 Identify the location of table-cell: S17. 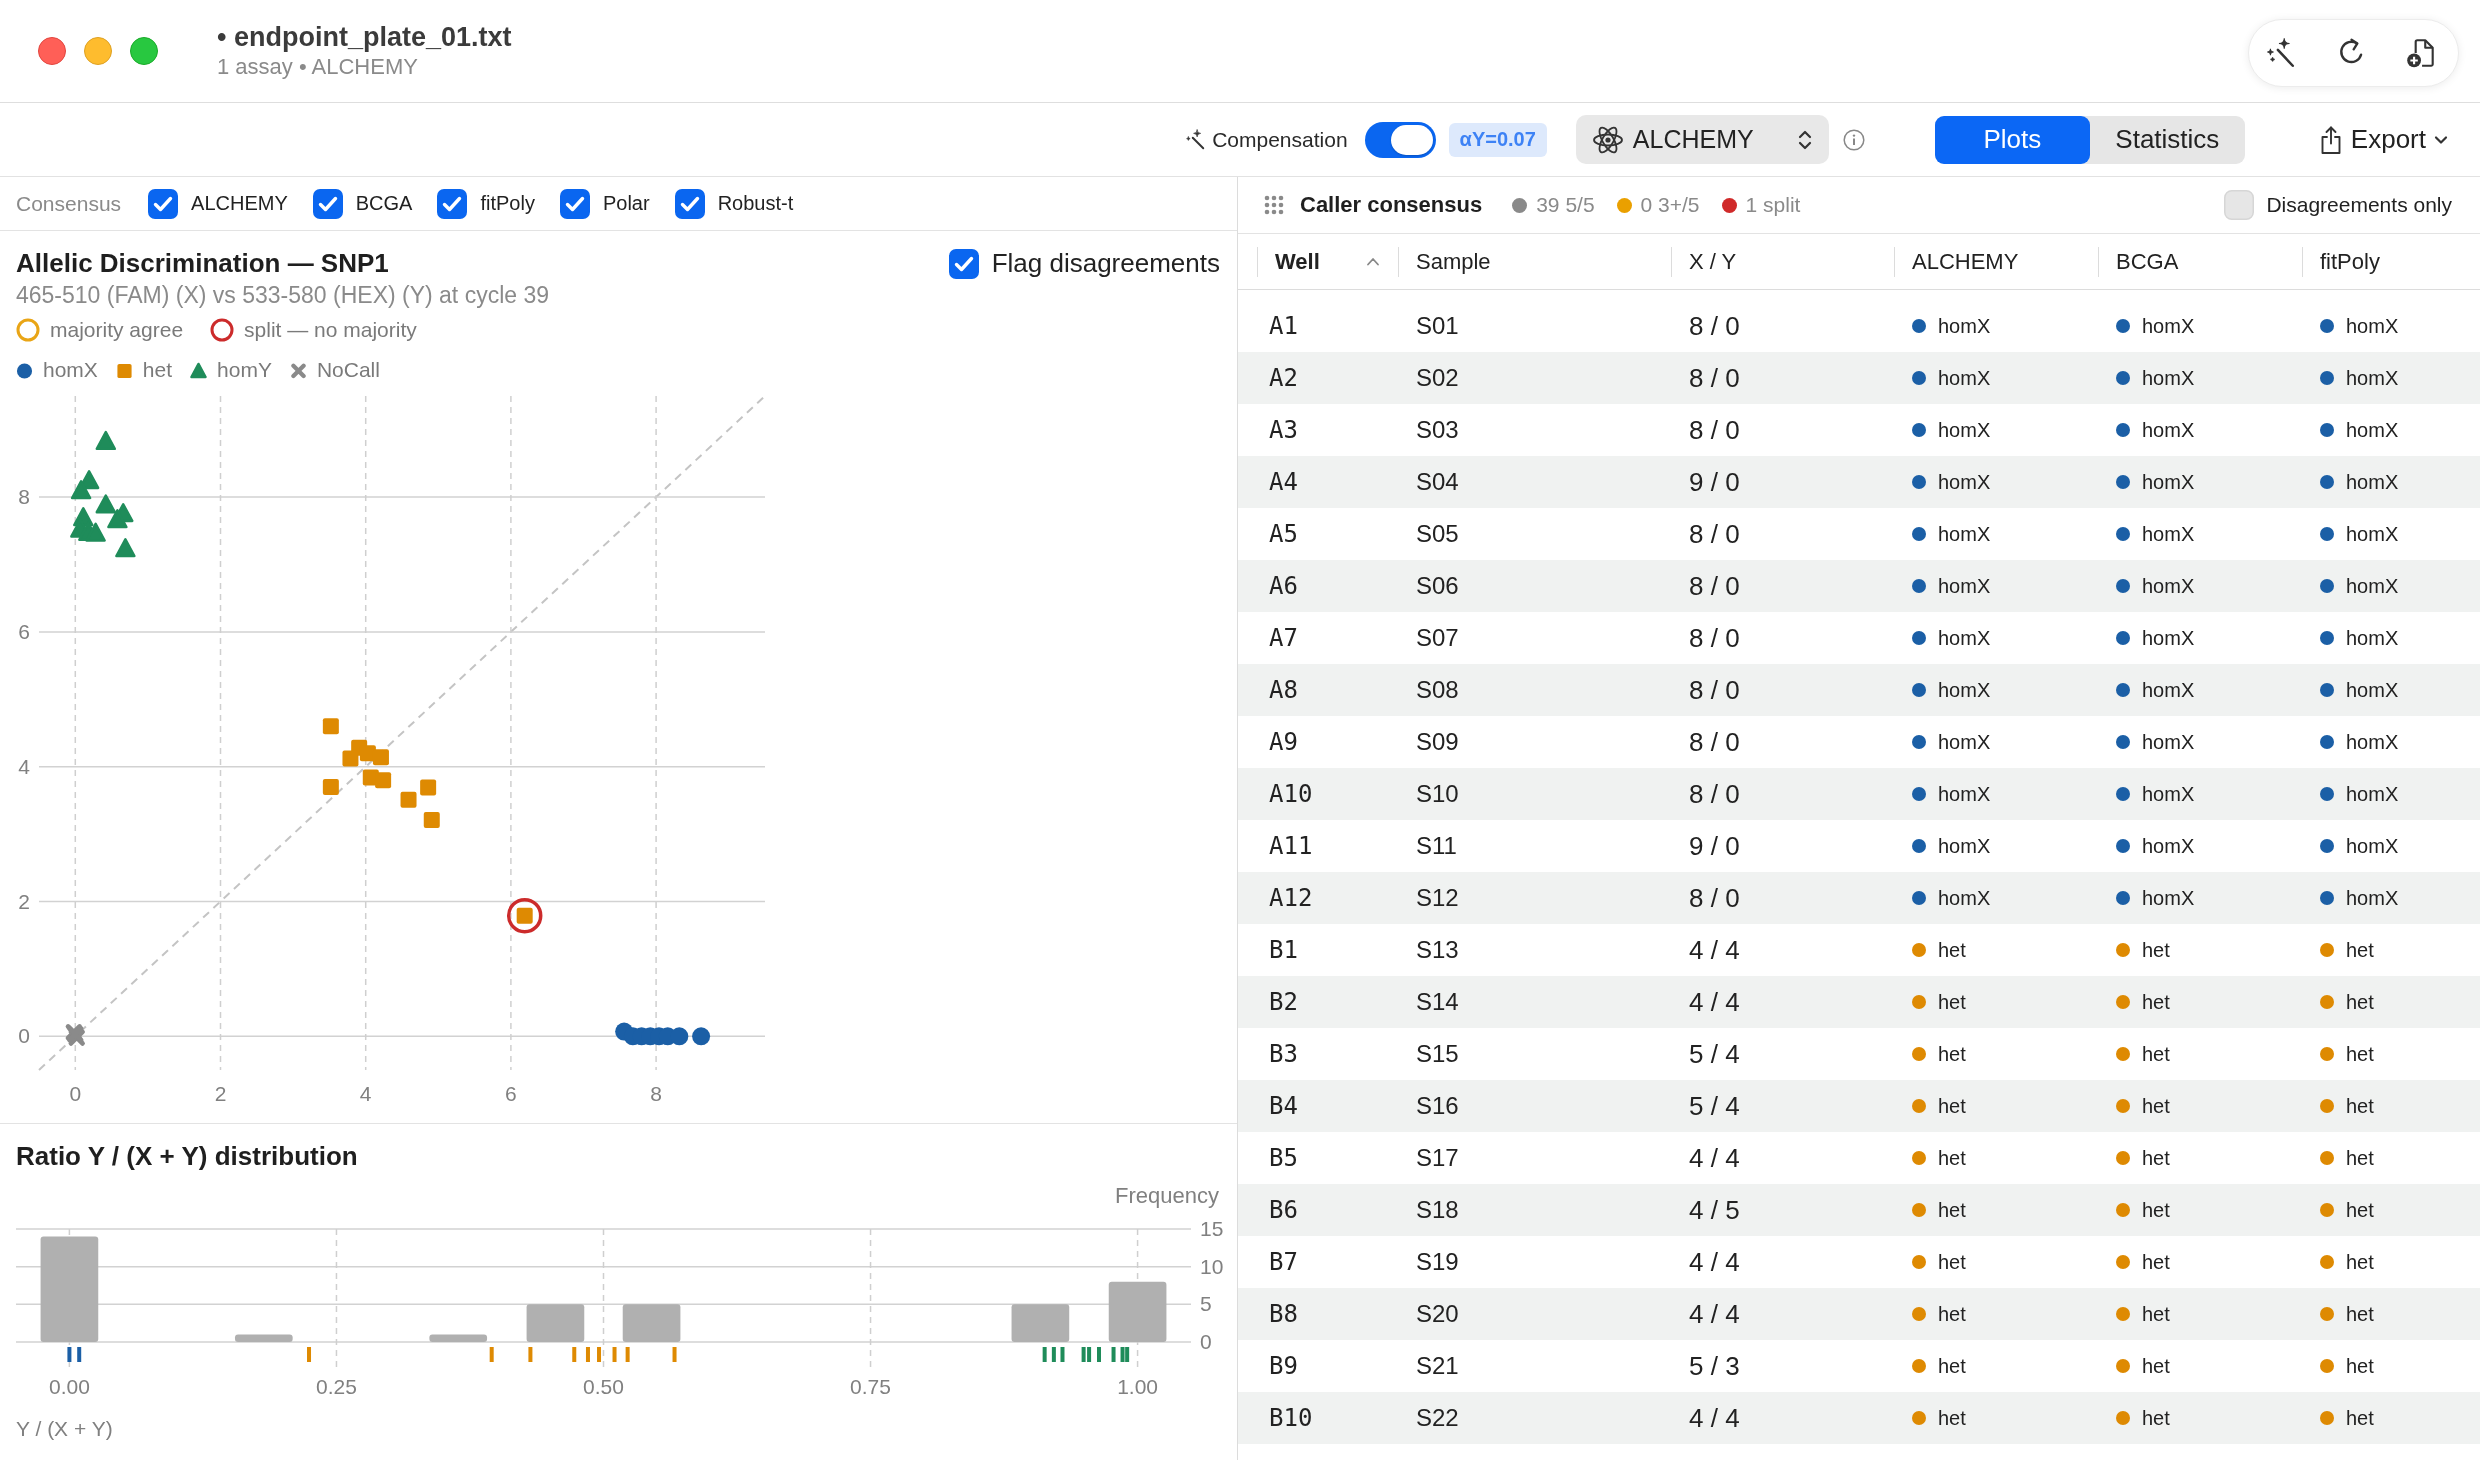
(1437, 1158).